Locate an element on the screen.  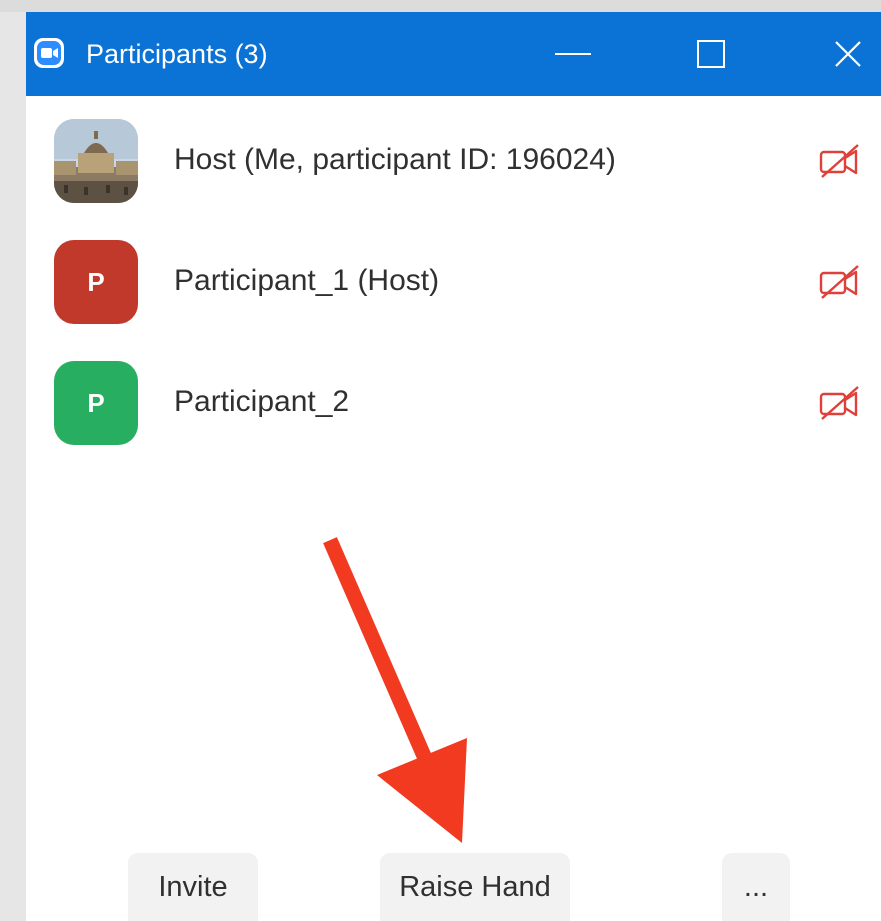
invite-button: Invite is located at coordinates (193, 887).